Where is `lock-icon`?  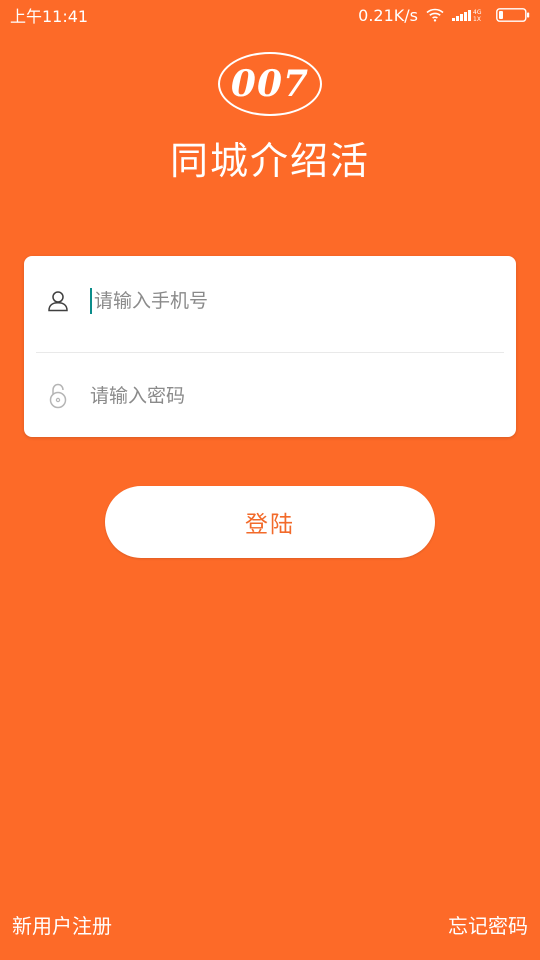 lock-icon is located at coordinates (58, 396).